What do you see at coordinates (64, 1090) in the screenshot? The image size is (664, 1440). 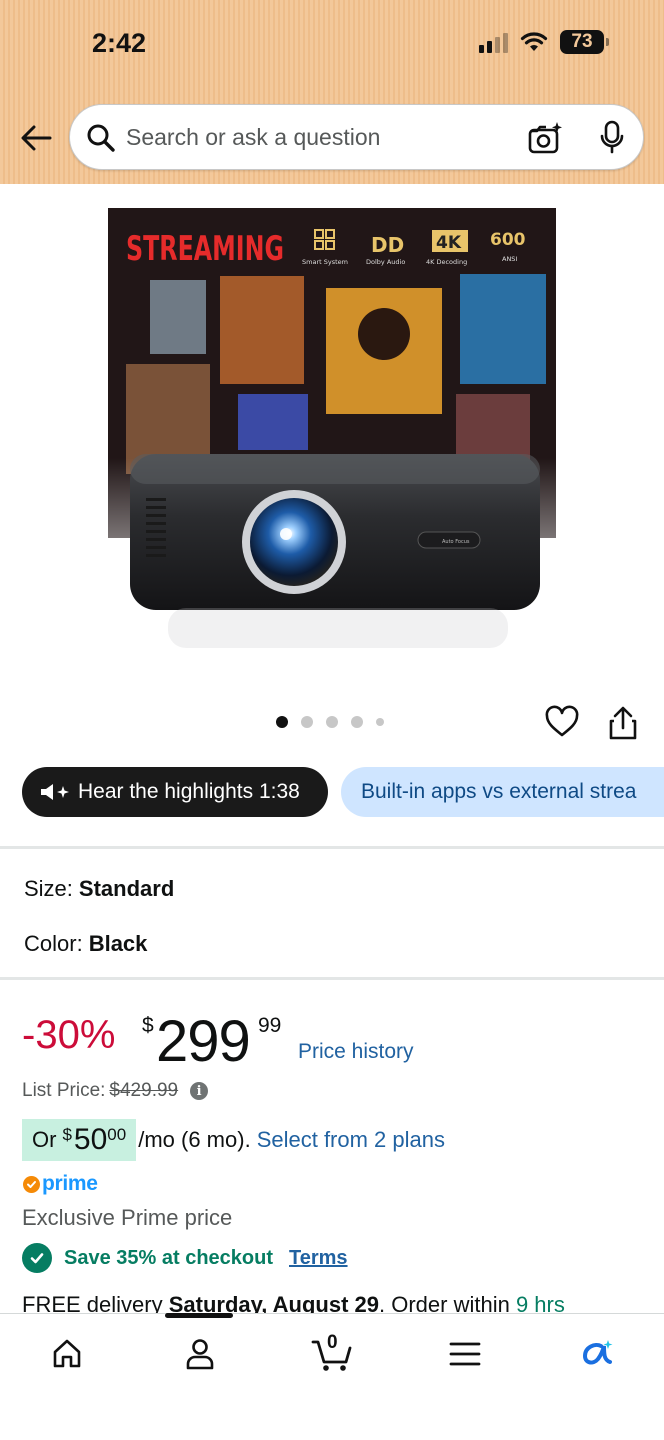 I see `list-price-label: List Price:` at bounding box center [64, 1090].